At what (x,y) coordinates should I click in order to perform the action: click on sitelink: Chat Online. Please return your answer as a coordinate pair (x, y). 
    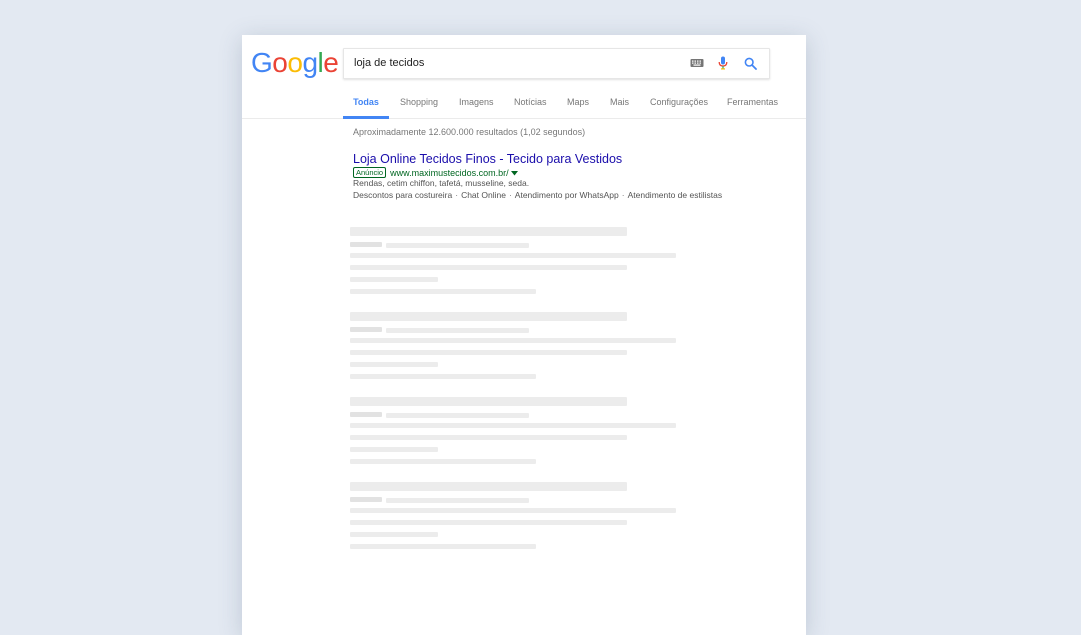
    Looking at the image, I should click on (483, 195).